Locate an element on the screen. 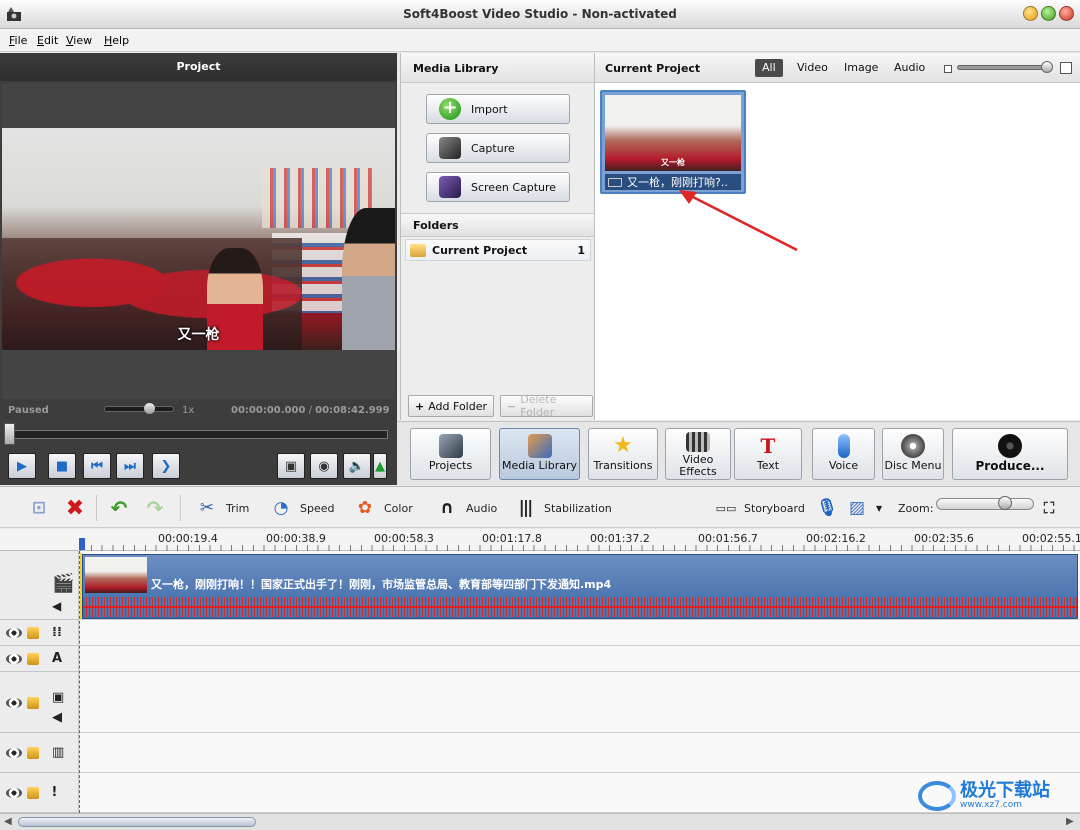  delete-button: ✖ is located at coordinates (79, 508).